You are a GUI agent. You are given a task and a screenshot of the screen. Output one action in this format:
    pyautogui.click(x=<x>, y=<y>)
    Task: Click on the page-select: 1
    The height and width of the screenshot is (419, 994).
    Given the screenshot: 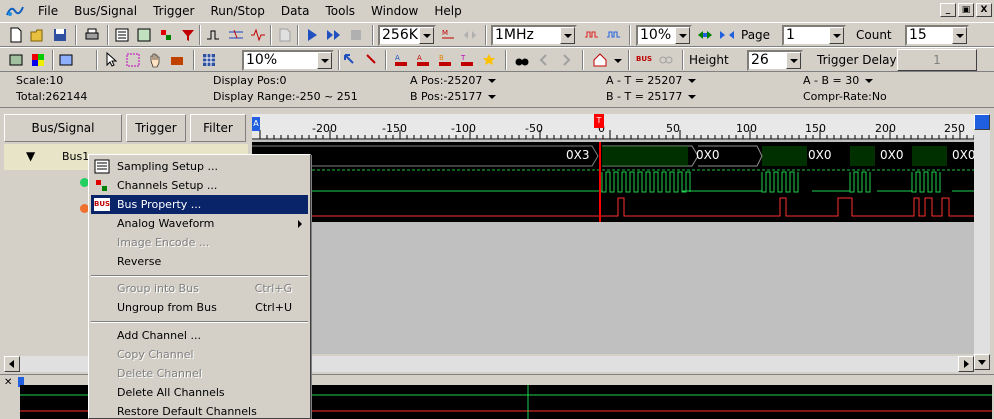 What is the action you would take?
    pyautogui.click(x=814, y=35)
    